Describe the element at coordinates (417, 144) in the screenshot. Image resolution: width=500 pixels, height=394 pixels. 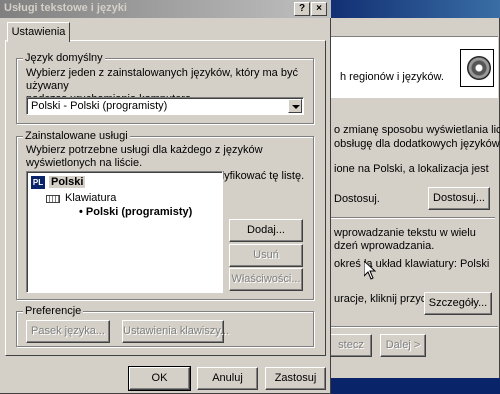
I see `bg-text-line2: obsługę dla dodatkowych języków i` at that location.